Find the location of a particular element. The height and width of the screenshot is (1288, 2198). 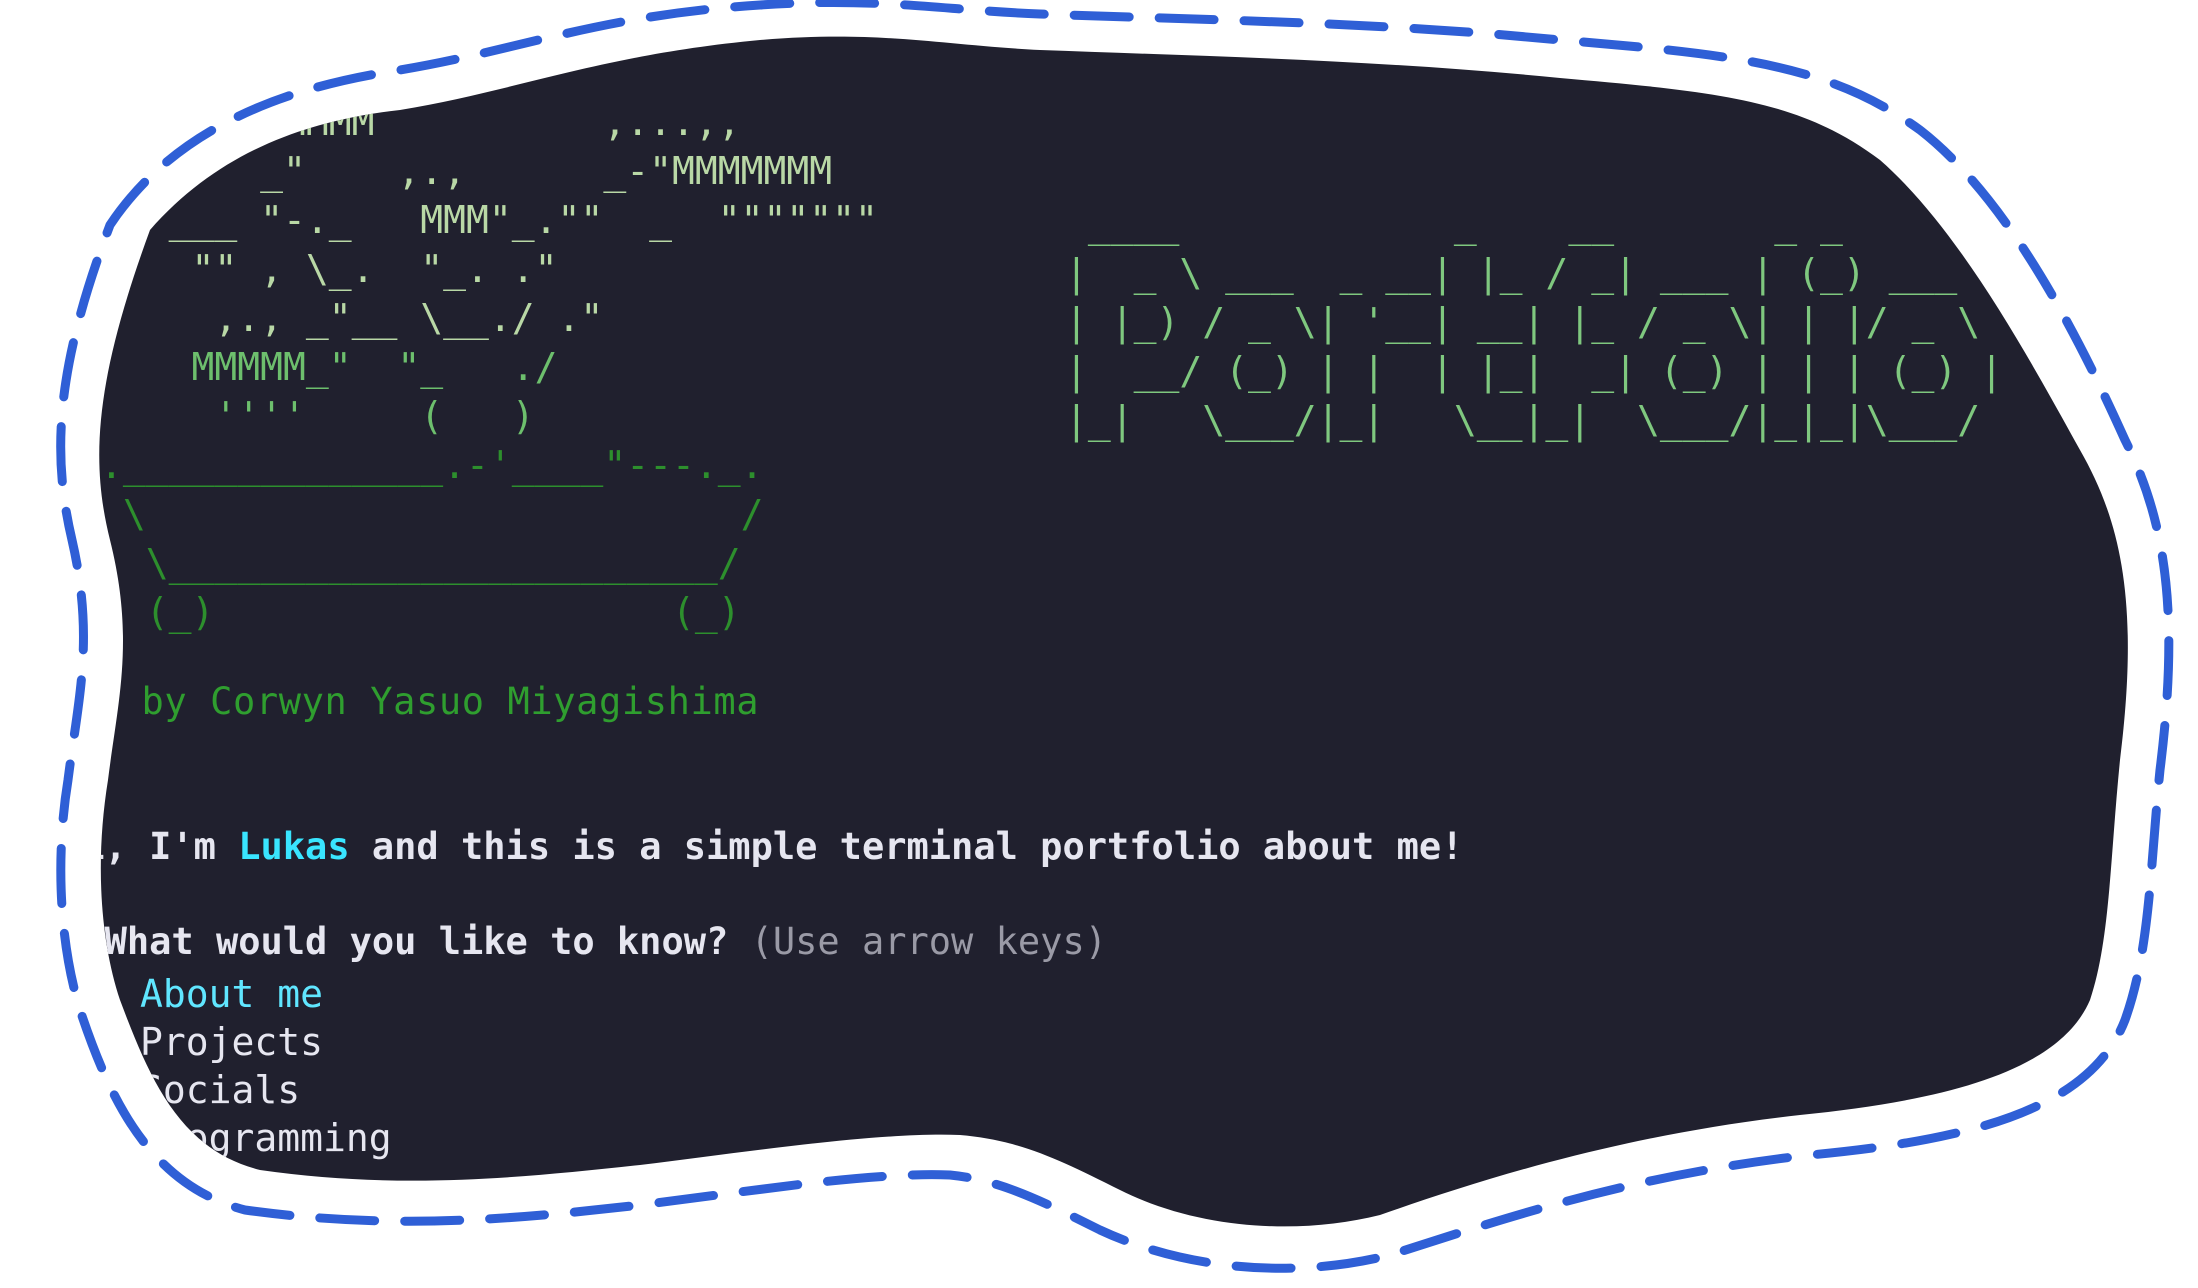

art-line: ___ "-._ MMM"_."" _ """"""" is located at coordinates (489, 220).